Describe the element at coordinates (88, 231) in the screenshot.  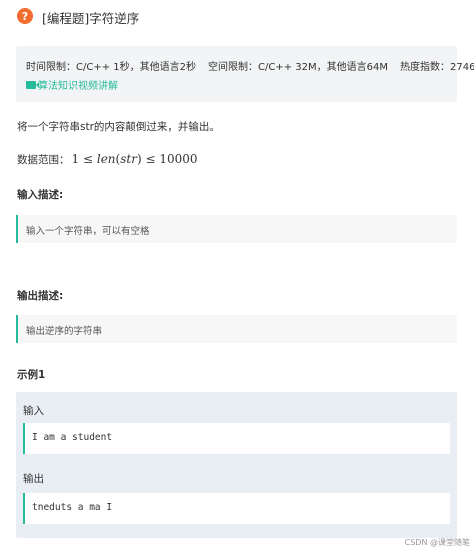
I see `input-description-text: 输入一个字符串，可以有空格` at that location.